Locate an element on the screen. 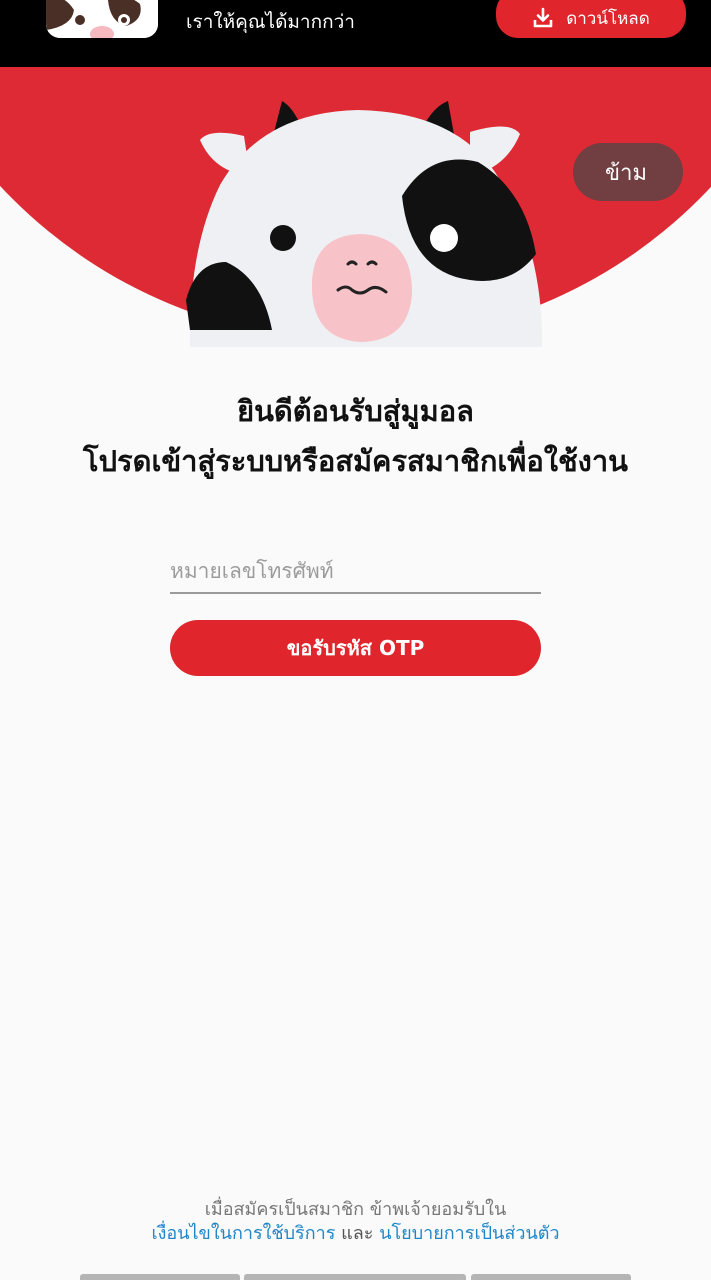 This screenshot has height=1280, width=711. welcome-title: ยินดีต้อนรับสู่มูมอล is located at coordinates (355, 411).